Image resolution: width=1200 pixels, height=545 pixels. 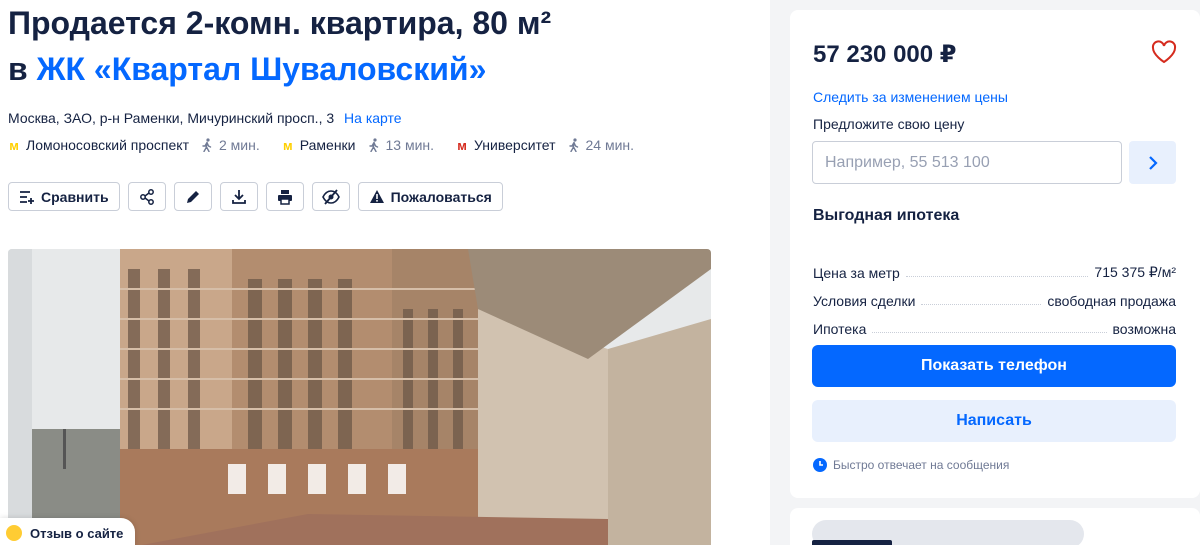 I want to click on compare-button: Сравнить, so click(x=64, y=196).